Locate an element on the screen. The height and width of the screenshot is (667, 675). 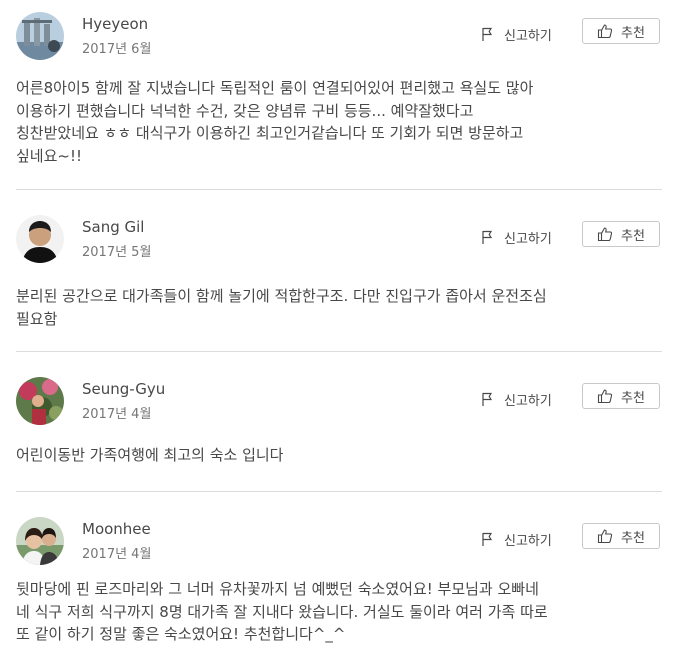
review-date: 2017년 5월 is located at coordinates (117, 252).